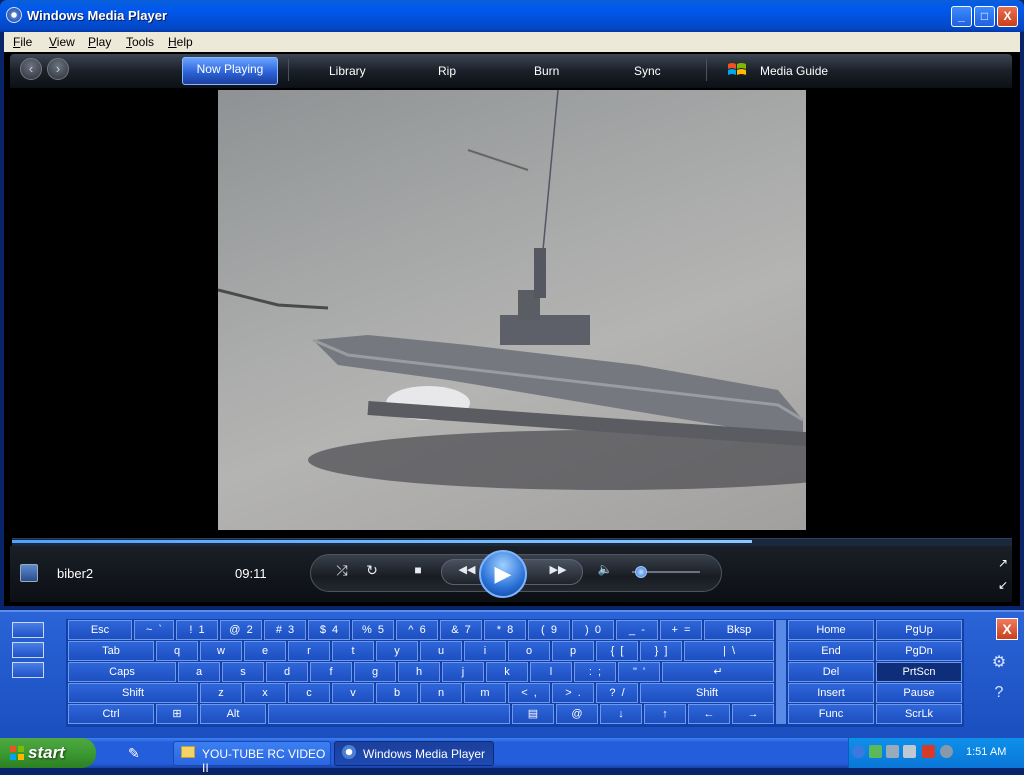 The height and width of the screenshot is (775, 1024). Describe the element at coordinates (505, 630) in the screenshot. I see `key: * 8` at that location.